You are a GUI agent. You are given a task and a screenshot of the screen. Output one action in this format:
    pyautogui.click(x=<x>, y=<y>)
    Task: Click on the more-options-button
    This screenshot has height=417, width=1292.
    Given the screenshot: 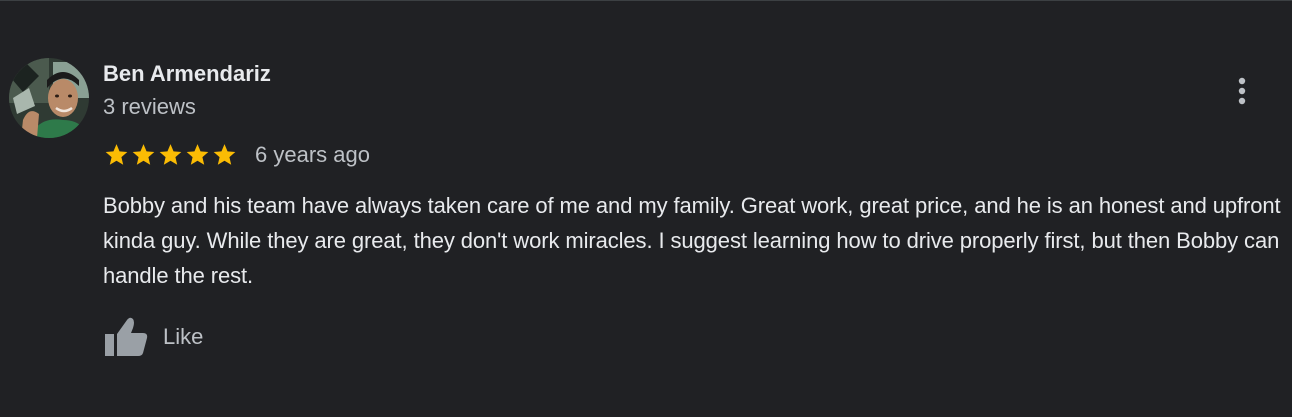 What is the action you would take?
    pyautogui.click(x=1242, y=91)
    